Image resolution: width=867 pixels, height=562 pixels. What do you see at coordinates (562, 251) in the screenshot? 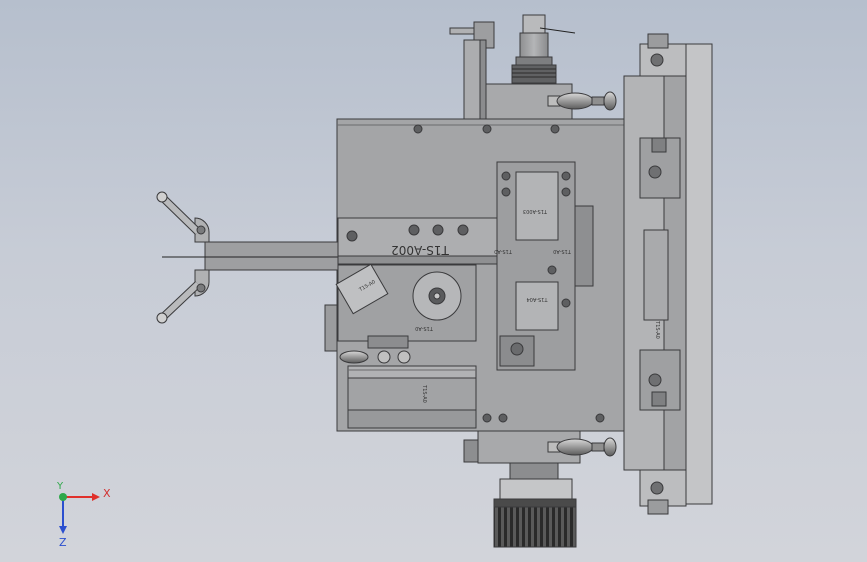
I see `part-label-3: T1S-A0` at bounding box center [562, 251].